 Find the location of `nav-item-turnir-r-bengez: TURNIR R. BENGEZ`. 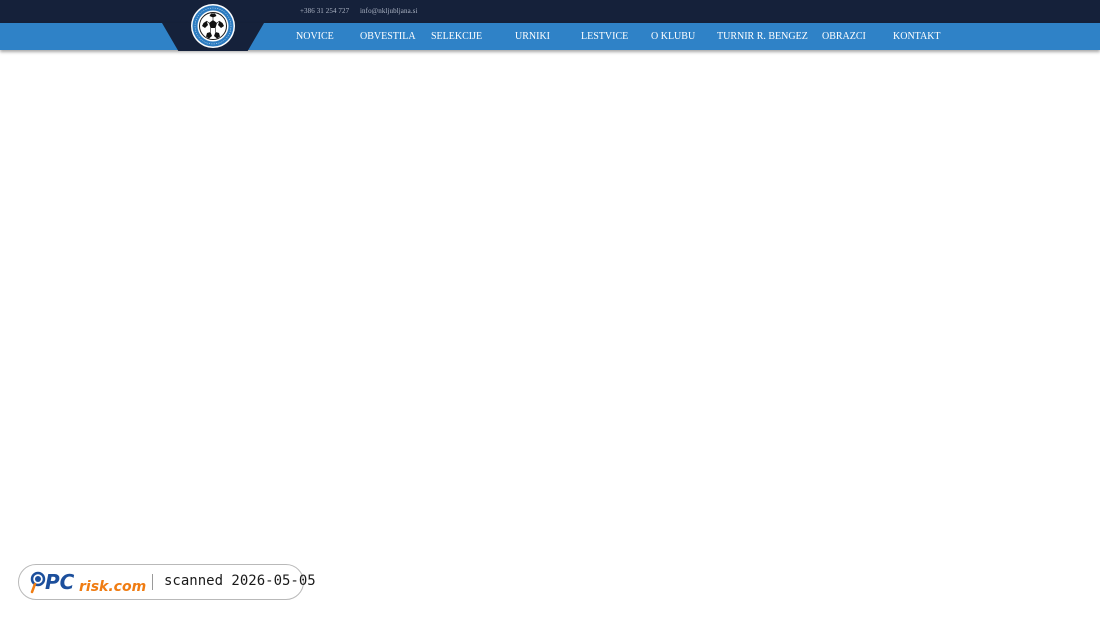

nav-item-turnir-r-bengez: TURNIR R. BENGEZ is located at coordinates (762, 36).